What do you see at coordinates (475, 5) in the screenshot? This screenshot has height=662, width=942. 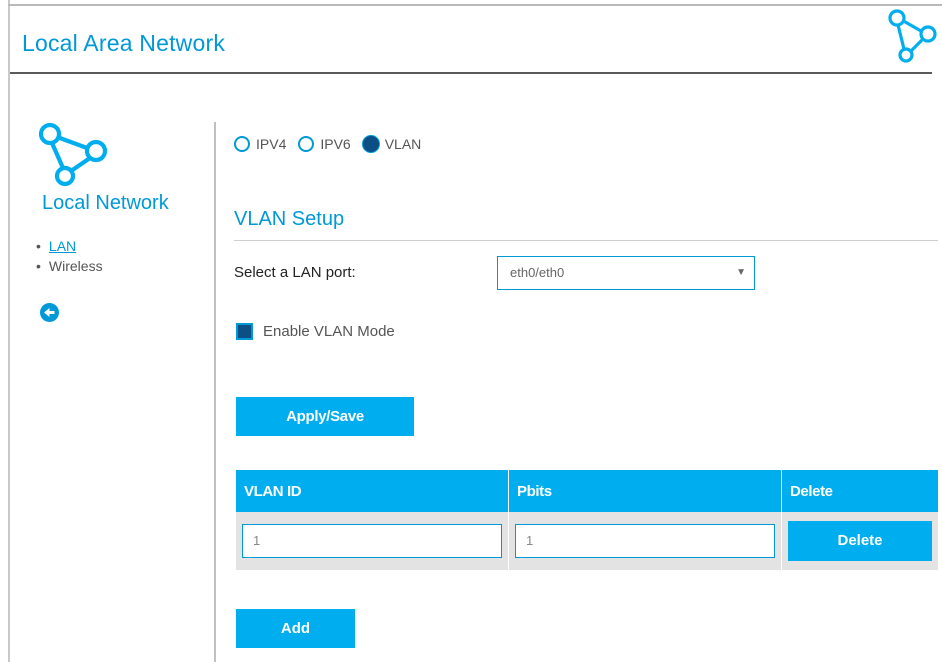 I see `page-frame-top-border` at bounding box center [475, 5].